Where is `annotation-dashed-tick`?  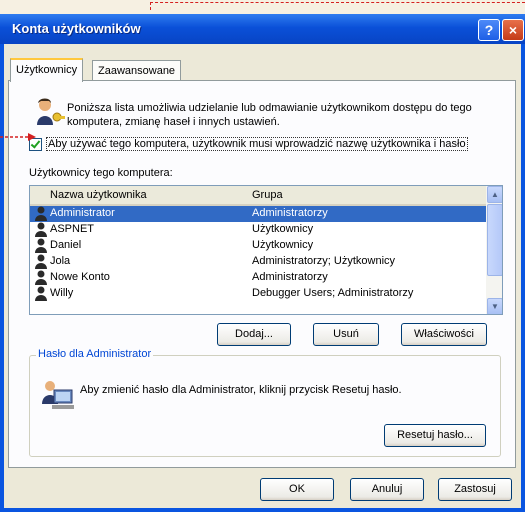
annotation-dashed-tick is located at coordinates (165, 6).